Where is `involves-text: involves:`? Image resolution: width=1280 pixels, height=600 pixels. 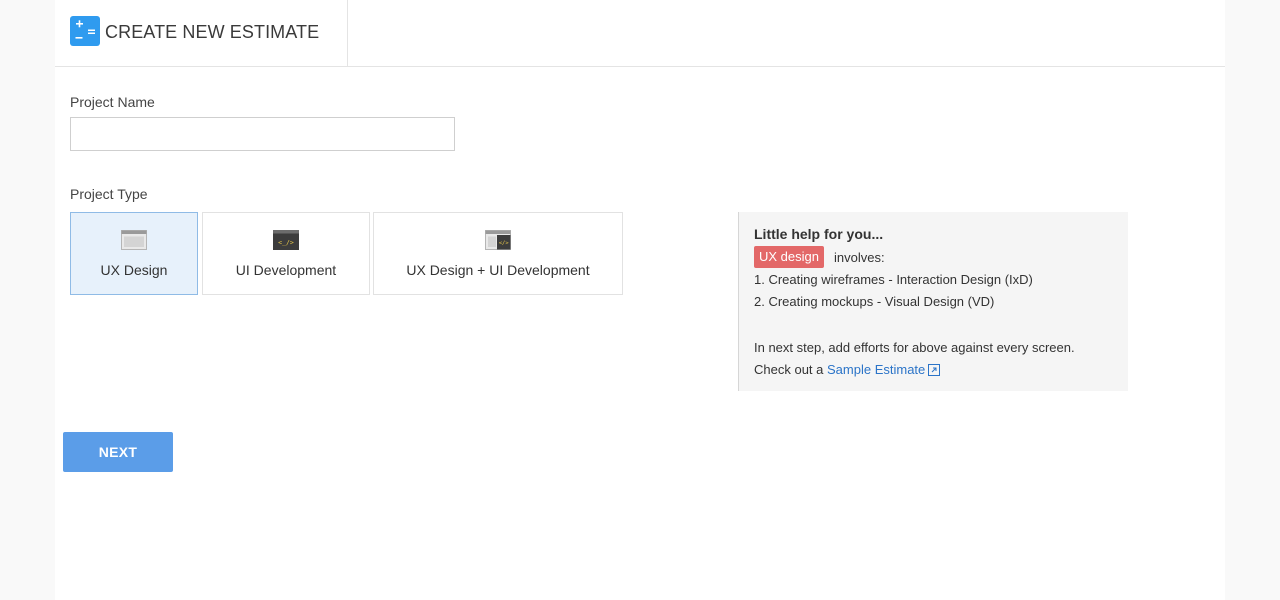
involves-text: involves: is located at coordinates (859, 257).